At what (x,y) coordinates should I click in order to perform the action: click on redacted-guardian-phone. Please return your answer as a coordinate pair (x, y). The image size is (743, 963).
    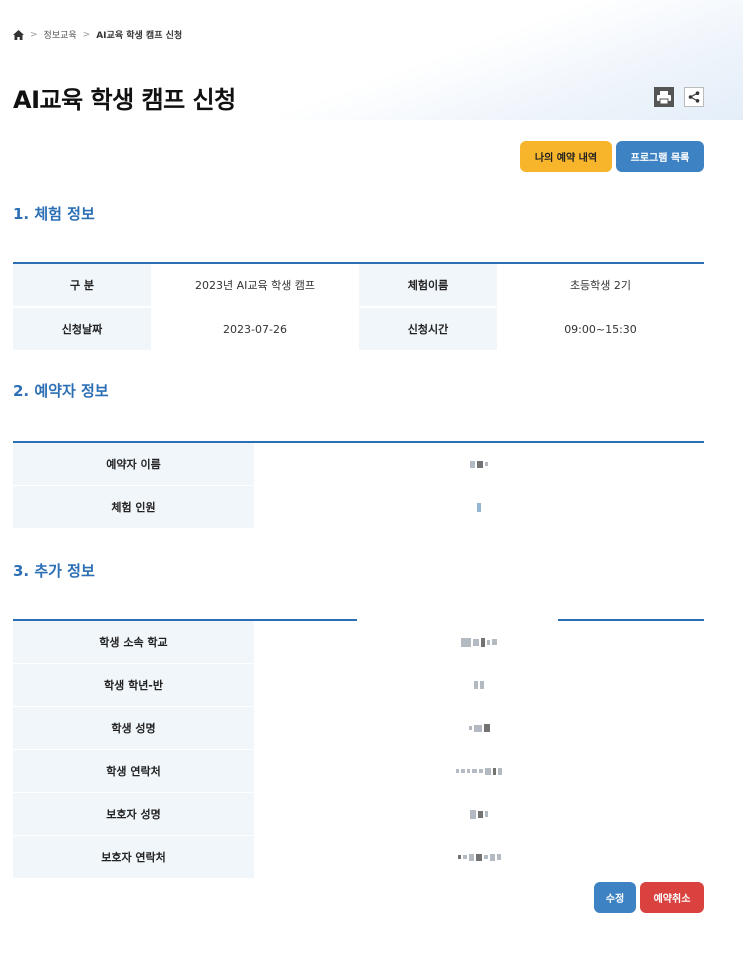
    Looking at the image, I should click on (479, 857).